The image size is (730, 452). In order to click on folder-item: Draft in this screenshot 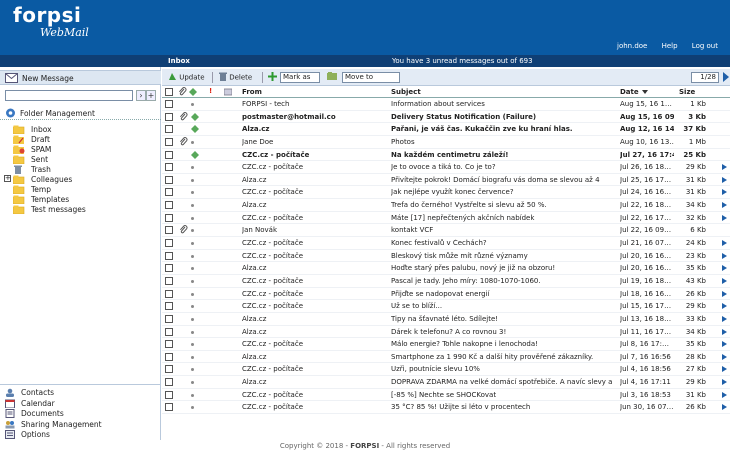, I will do `click(80, 139)`.